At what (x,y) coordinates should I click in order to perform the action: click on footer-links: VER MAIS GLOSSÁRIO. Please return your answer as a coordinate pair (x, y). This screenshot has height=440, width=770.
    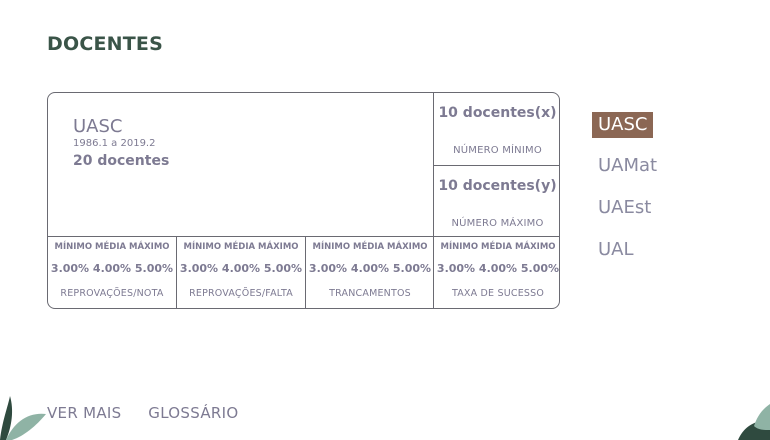
    Looking at the image, I should click on (153, 413).